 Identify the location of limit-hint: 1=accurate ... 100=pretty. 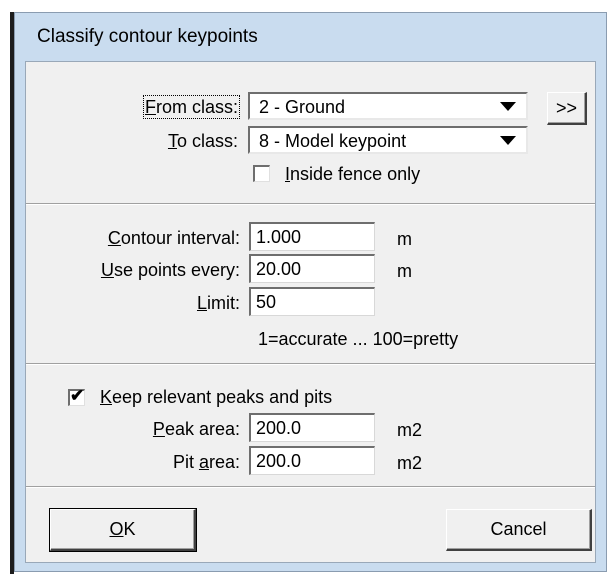
(358, 339).